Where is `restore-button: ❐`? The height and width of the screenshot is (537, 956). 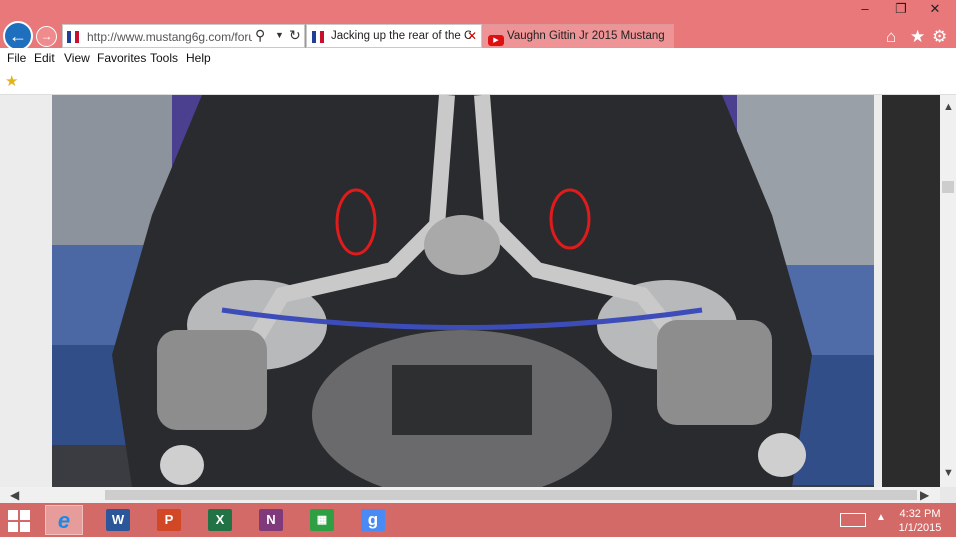
restore-button: ❐ is located at coordinates (901, 9).